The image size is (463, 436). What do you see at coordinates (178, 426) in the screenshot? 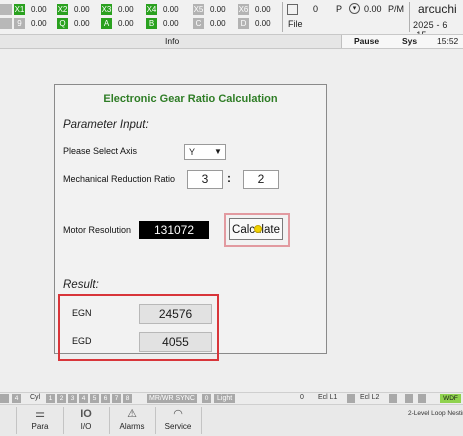
I see `nav-label: Service` at bounding box center [178, 426].